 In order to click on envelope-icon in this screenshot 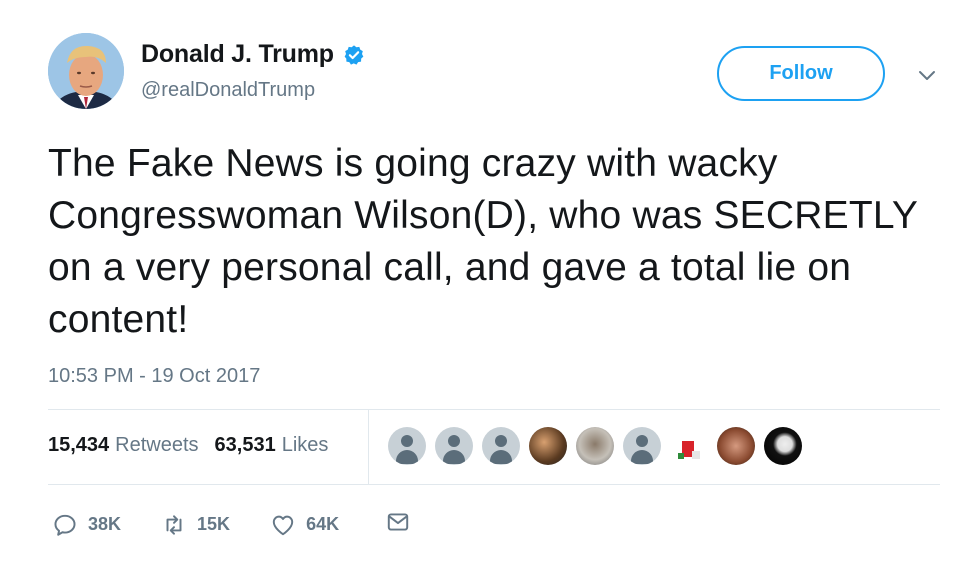, I will do `click(398, 522)`.